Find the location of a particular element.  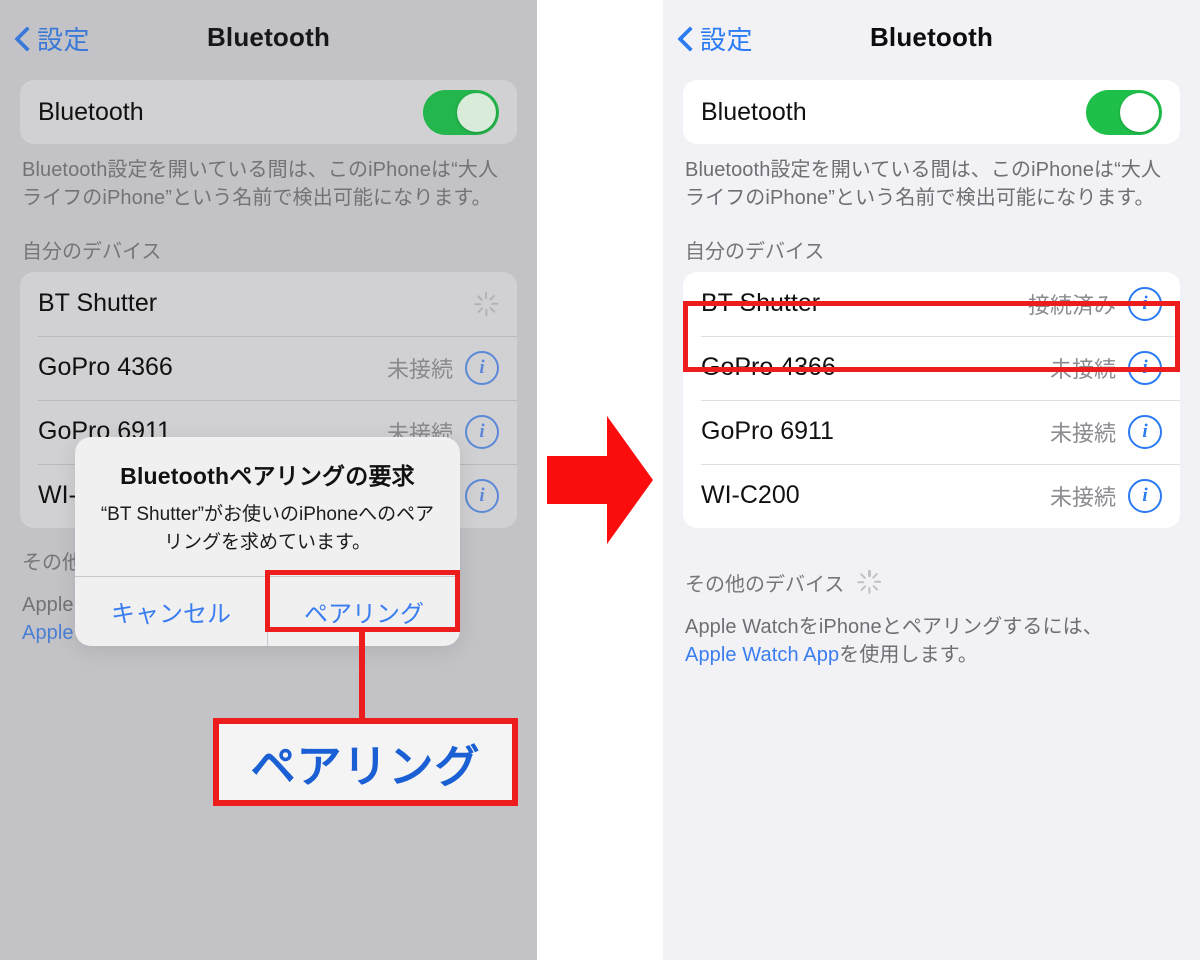

arrow-right-icon is located at coordinates (600, 480).